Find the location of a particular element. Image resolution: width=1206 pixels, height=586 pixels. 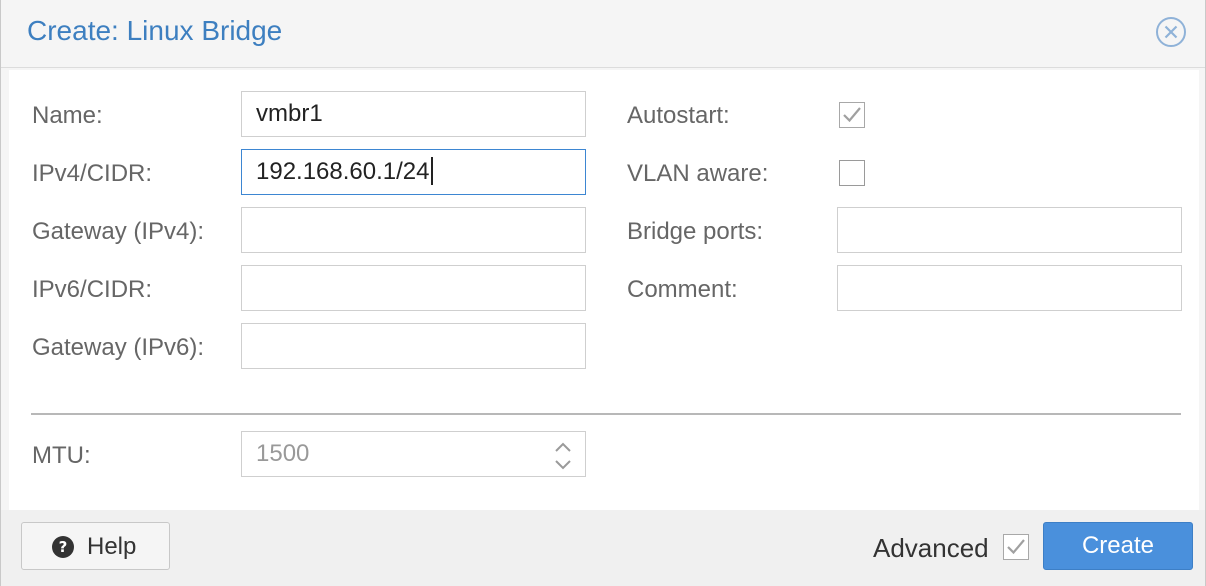

gateway-ipv4-field is located at coordinates (413, 230).